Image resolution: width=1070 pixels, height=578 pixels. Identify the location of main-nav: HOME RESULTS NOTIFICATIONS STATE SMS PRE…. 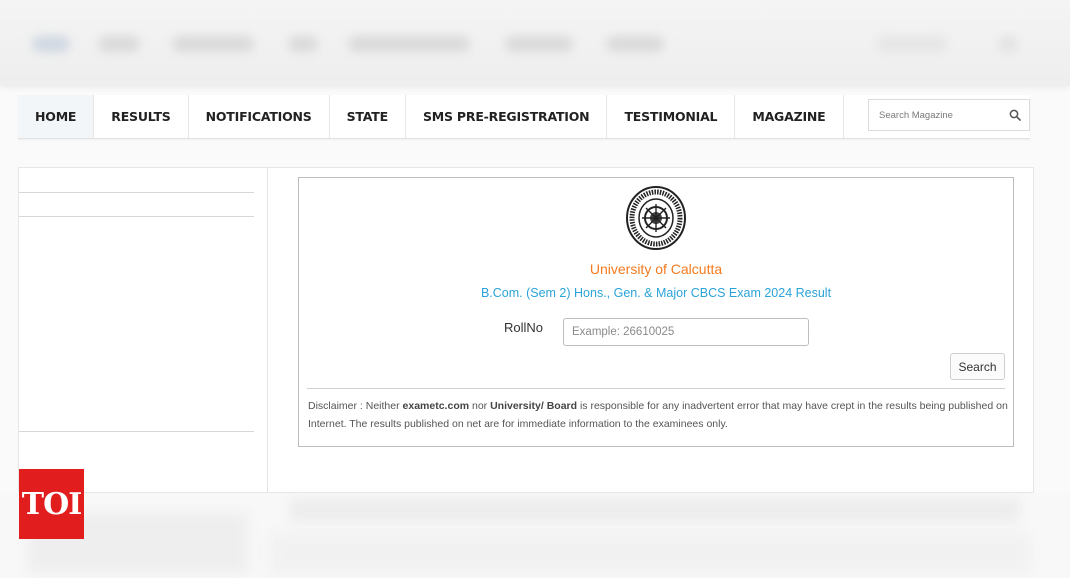
(524, 117).